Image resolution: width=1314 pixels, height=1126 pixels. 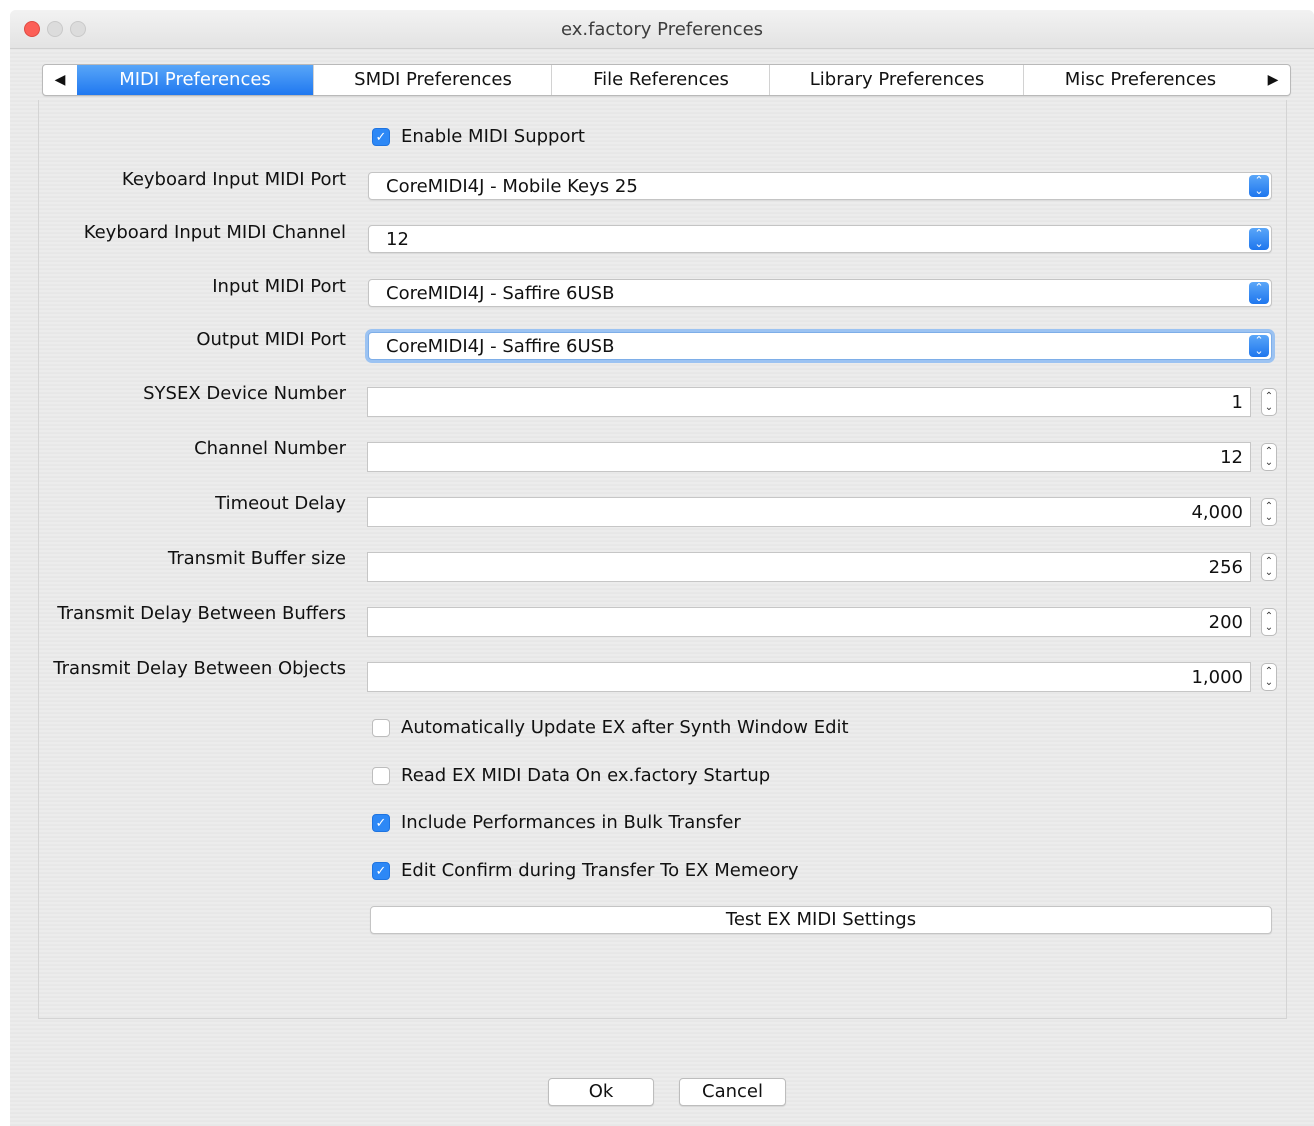 I want to click on enable-midi-checkbox: ✓, so click(x=381, y=137).